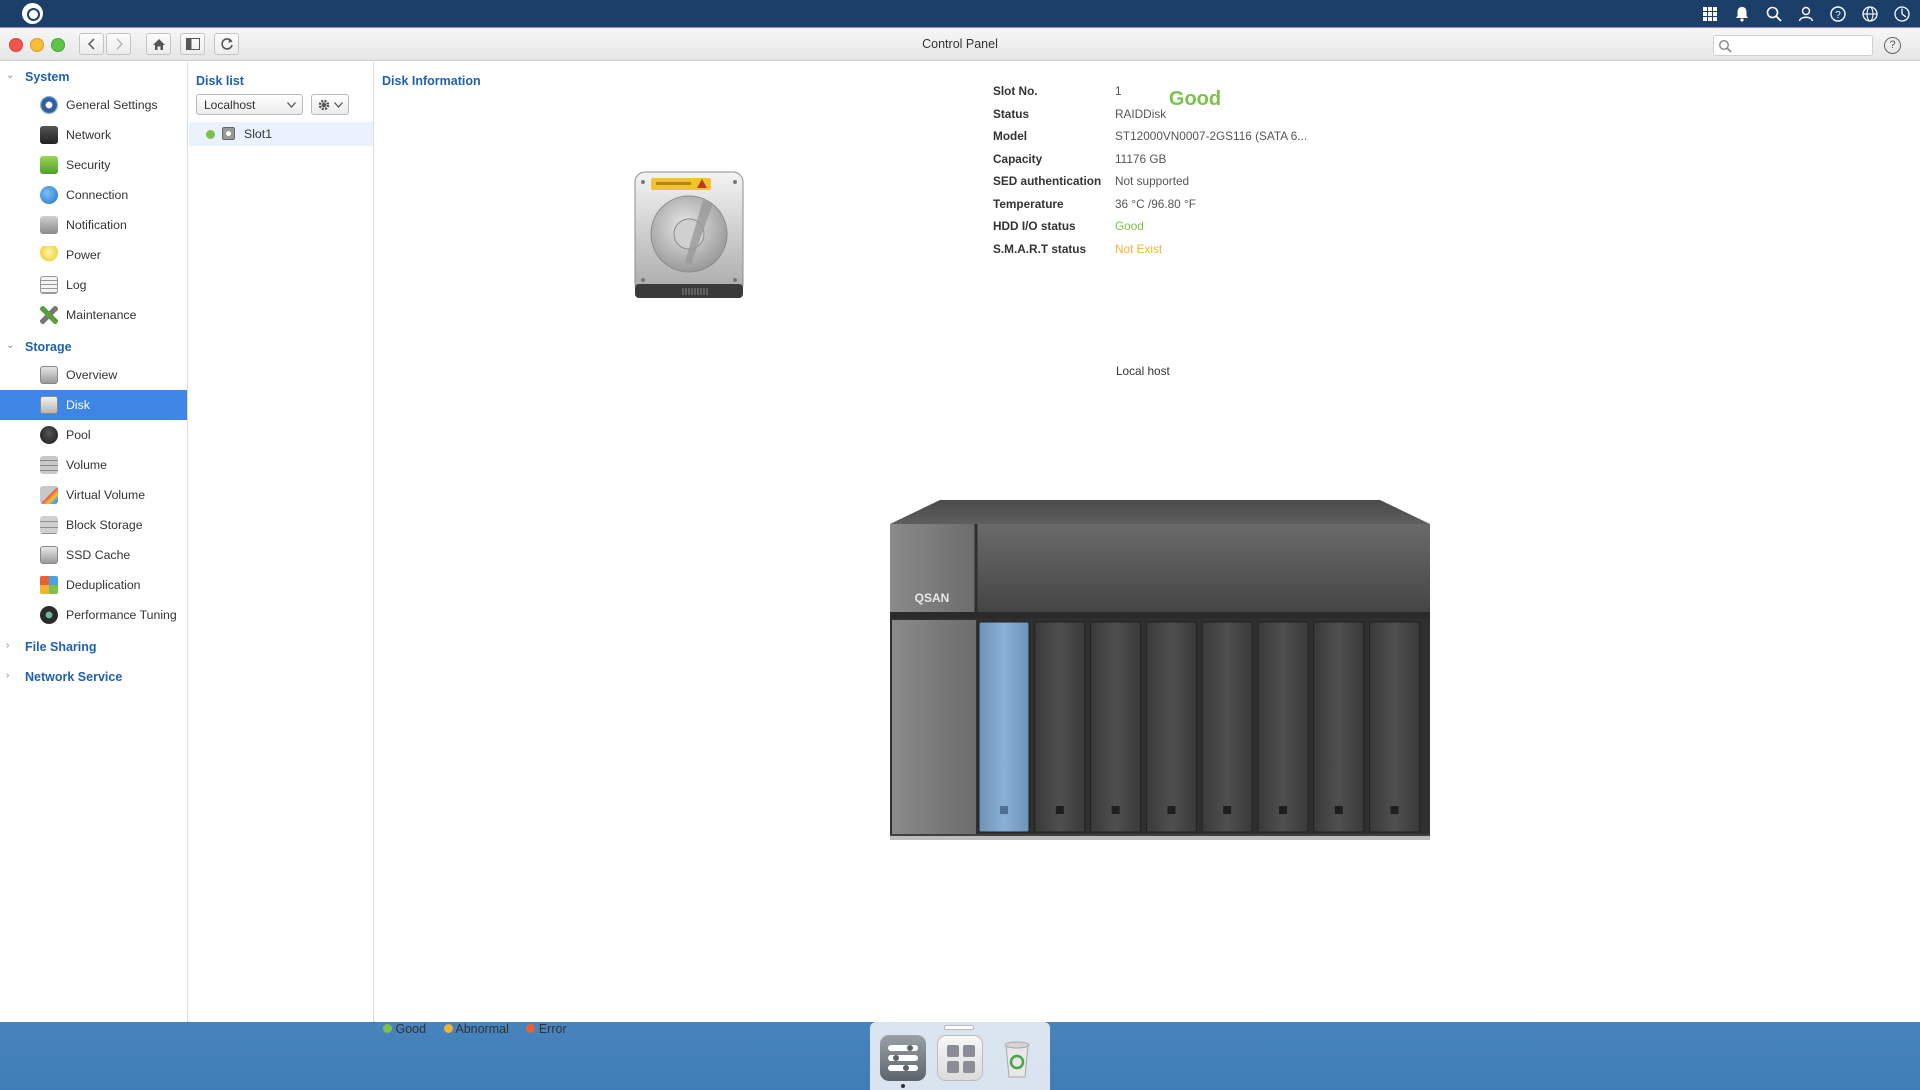 This screenshot has width=1920, height=1090. I want to click on user-icon, so click(1806, 14).